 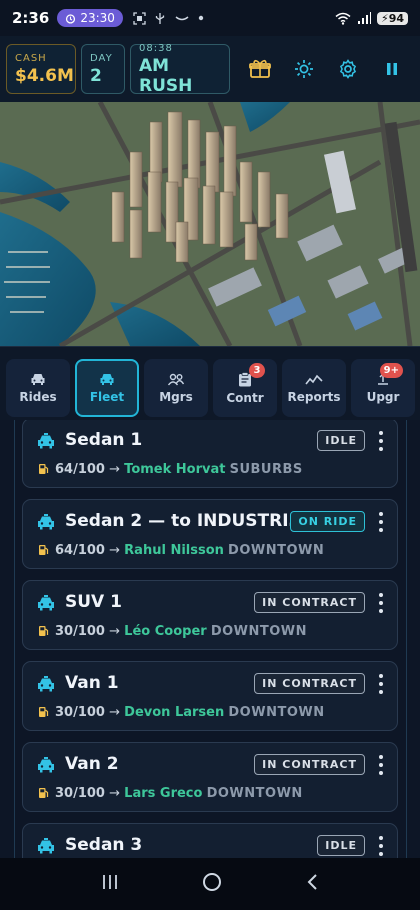 What do you see at coordinates (96, 75) in the screenshot?
I see `day-value: 2` at bounding box center [96, 75].